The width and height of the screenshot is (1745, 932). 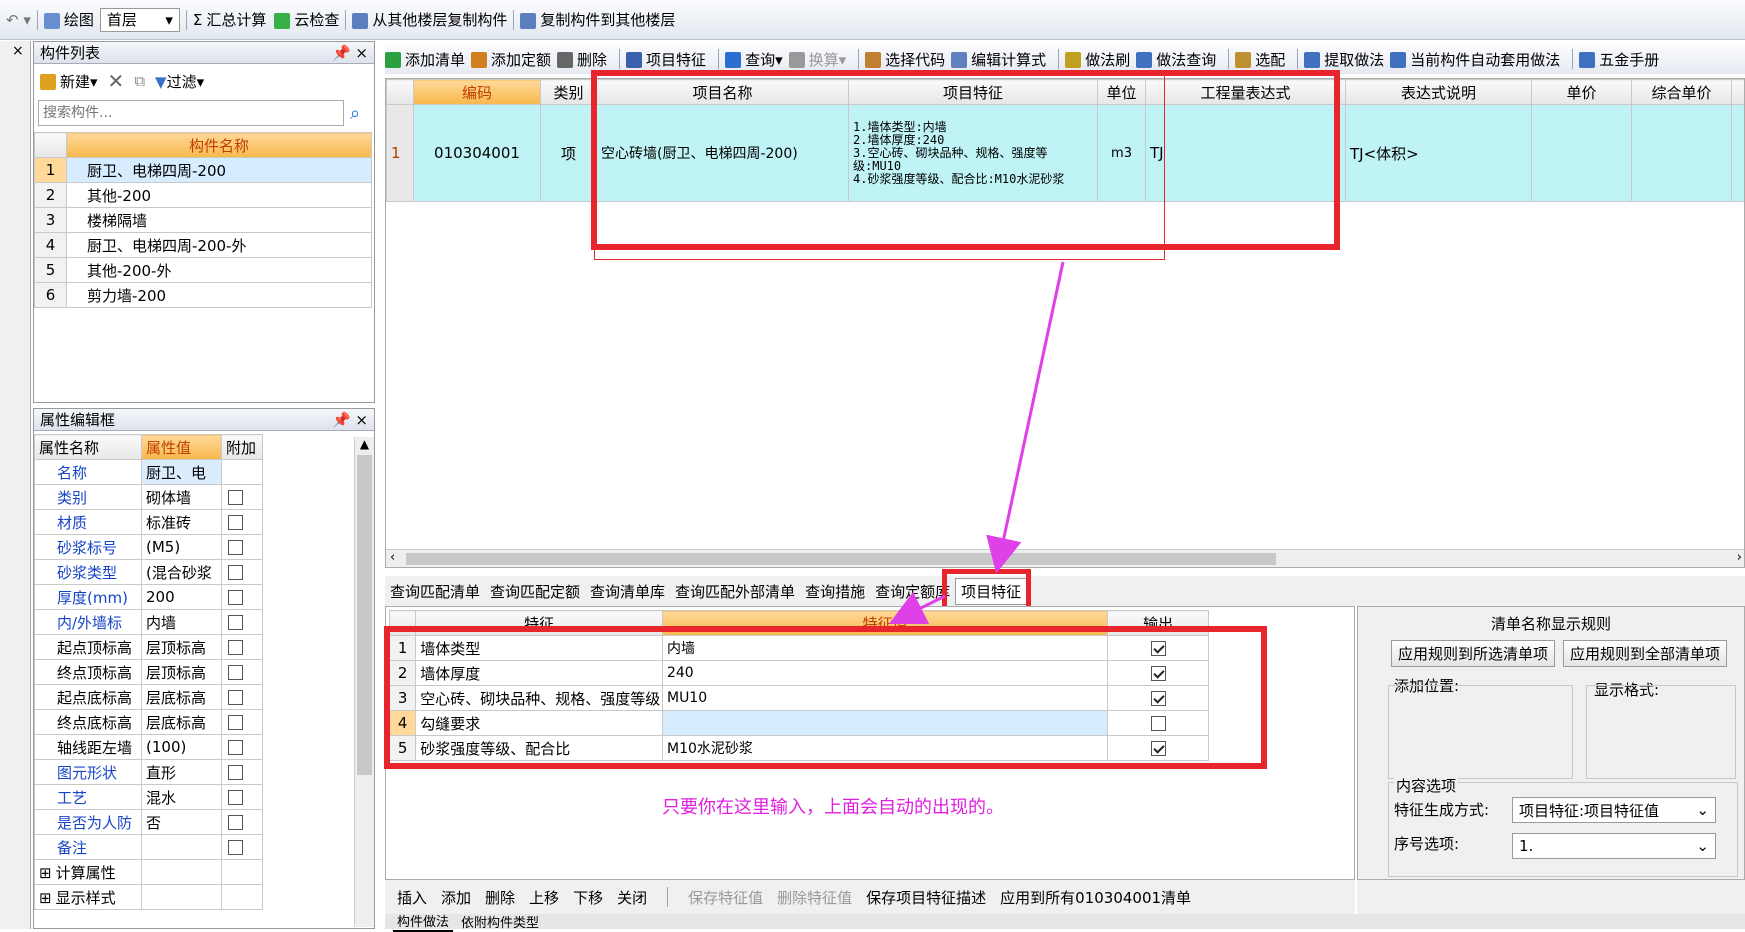 I want to click on display-format-box, so click(x=1661, y=732).